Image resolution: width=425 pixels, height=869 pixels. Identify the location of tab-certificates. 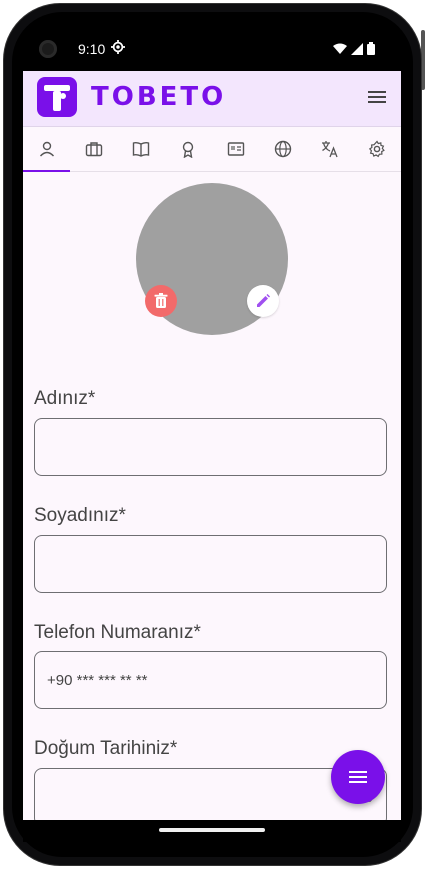
(235, 149).